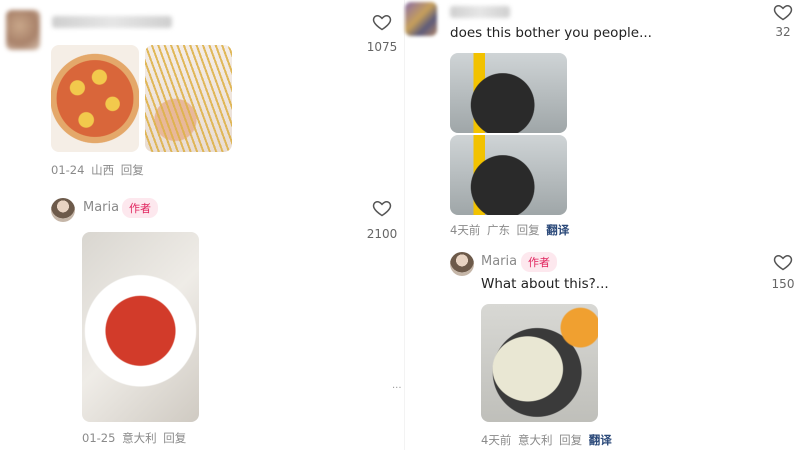  I want to click on reply-meta: 01-25 意大利 回复, so click(135, 438).